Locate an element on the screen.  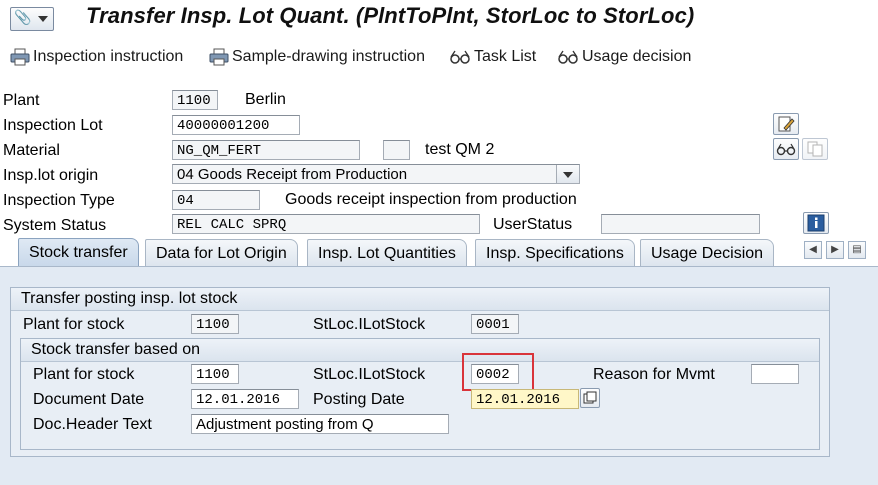
menu-dropdown-button: 📎 is located at coordinates (32, 19).